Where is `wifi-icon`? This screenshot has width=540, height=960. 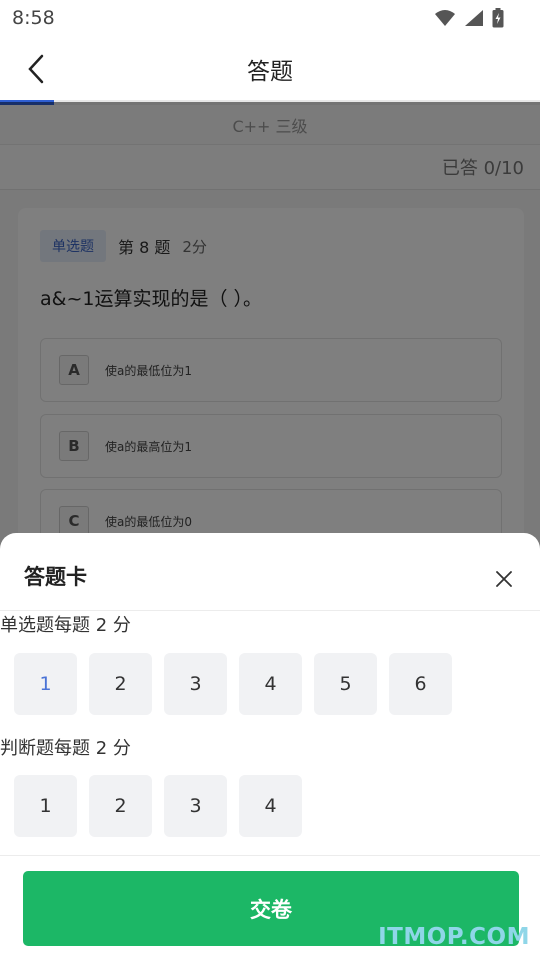
wifi-icon is located at coordinates (445, 18).